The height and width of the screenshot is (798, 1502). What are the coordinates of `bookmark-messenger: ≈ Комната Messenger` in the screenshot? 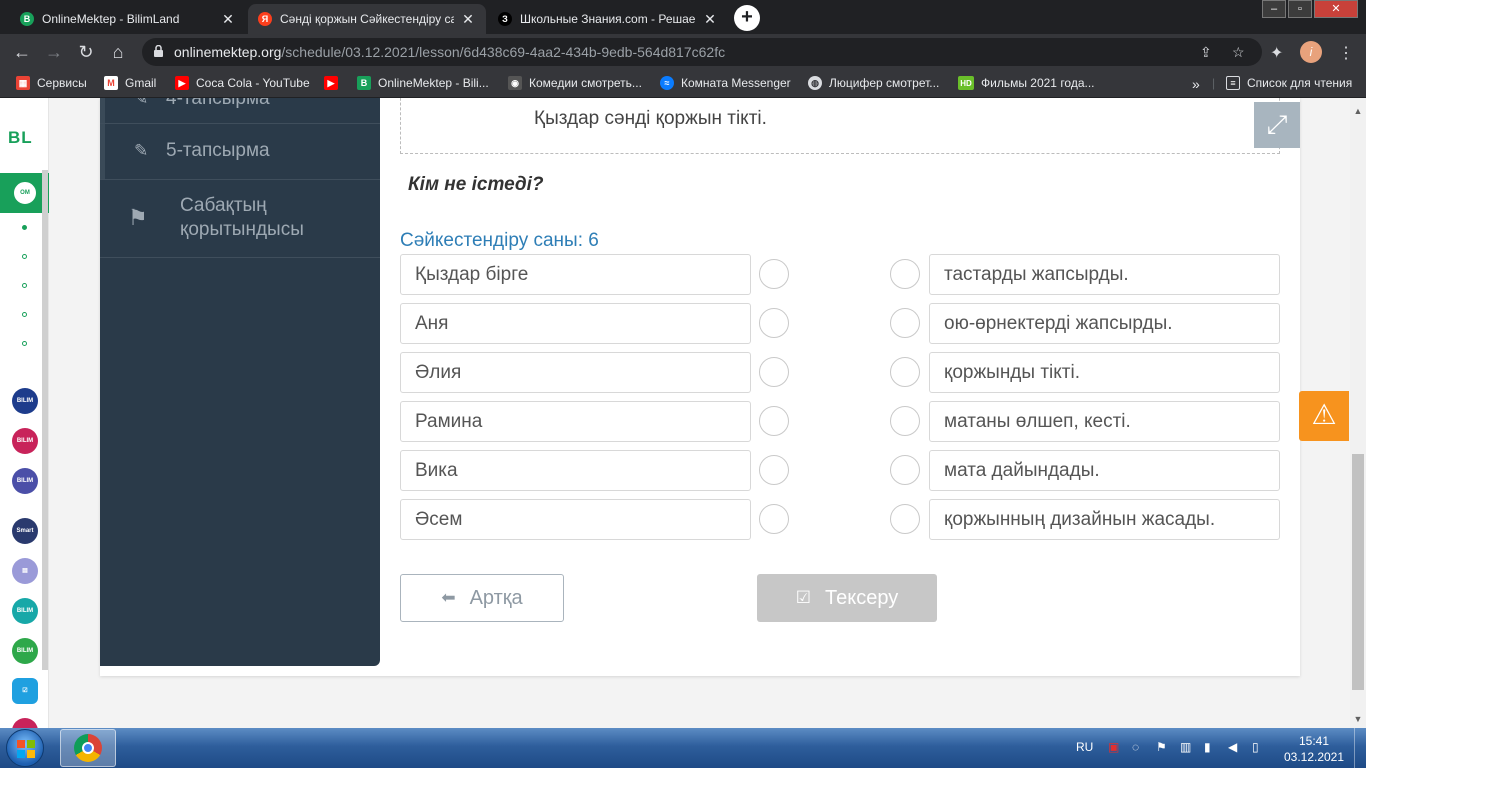 It's located at (725, 83).